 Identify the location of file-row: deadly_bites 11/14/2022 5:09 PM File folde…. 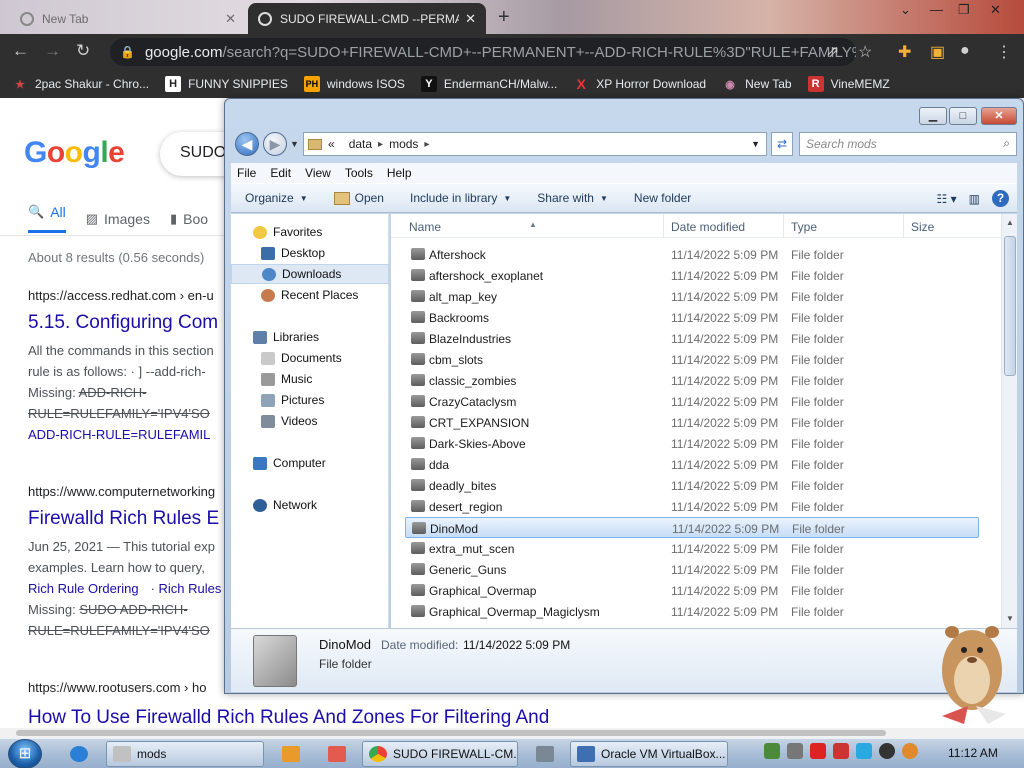
(692, 485).